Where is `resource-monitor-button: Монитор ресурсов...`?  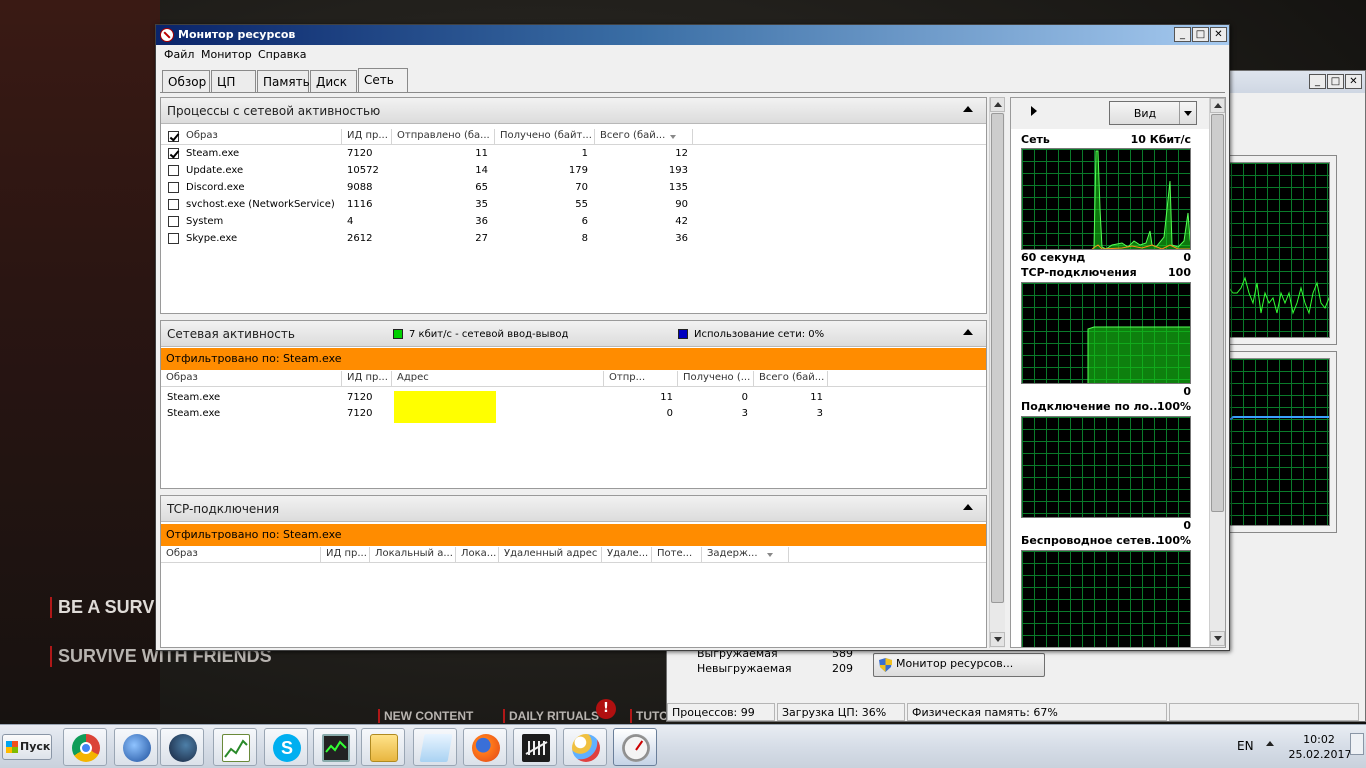
resource-monitor-button: Монитор ресурсов... is located at coordinates (959, 665).